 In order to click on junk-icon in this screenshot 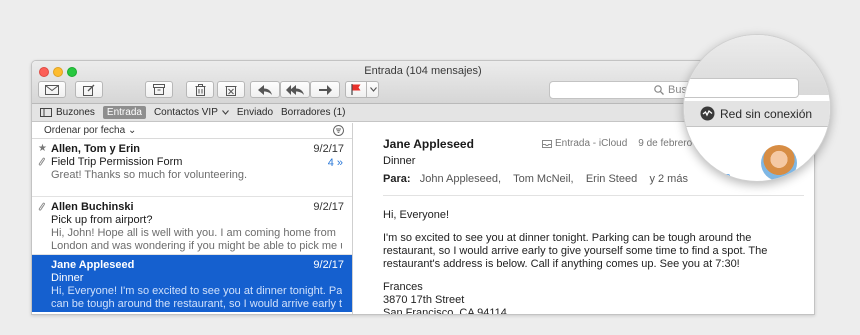, I will do `click(231, 90)`.